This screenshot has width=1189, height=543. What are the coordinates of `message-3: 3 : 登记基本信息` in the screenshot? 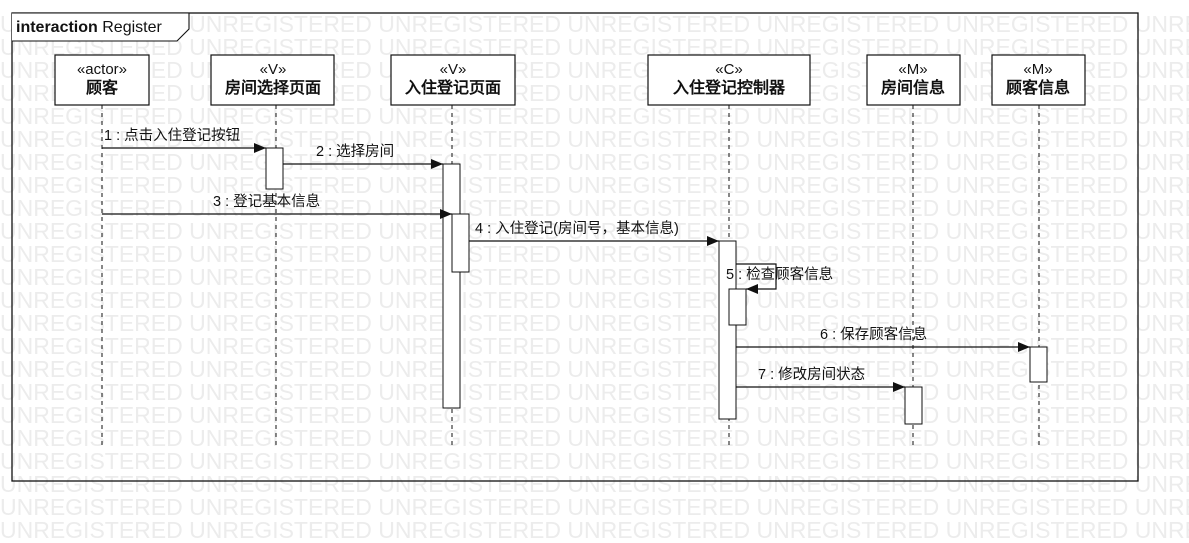 It's located at (277, 206).